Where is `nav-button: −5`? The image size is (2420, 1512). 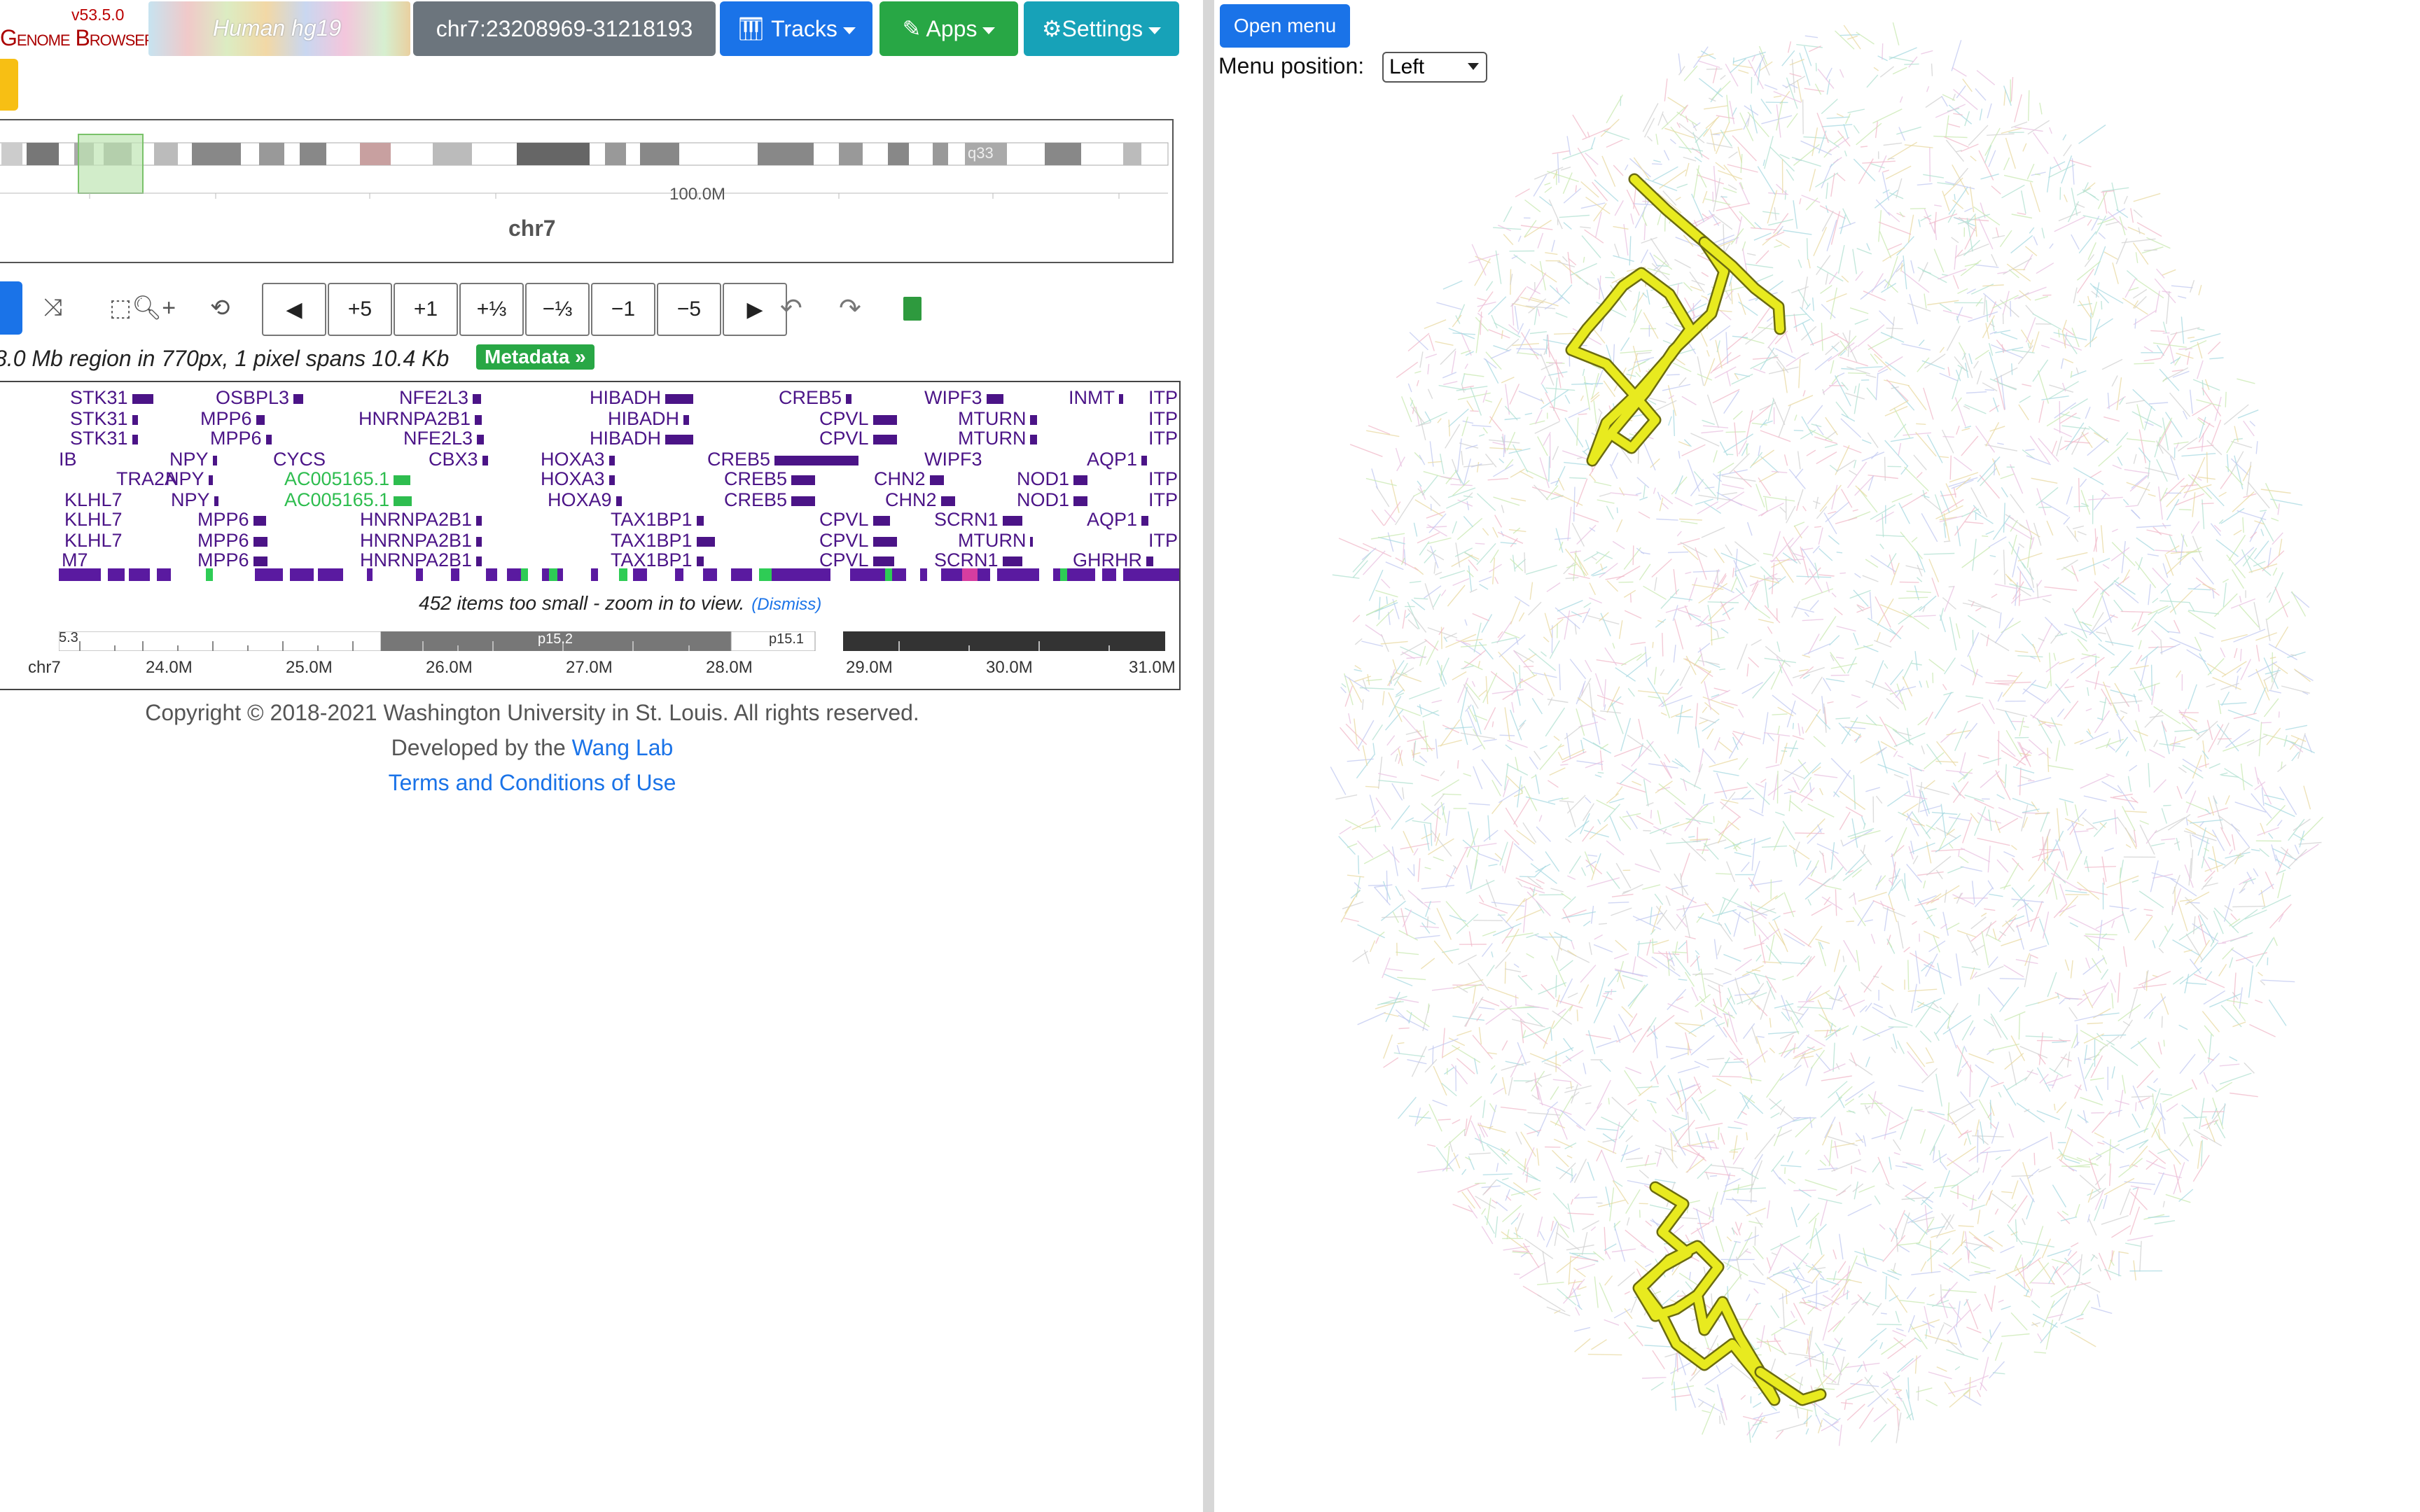 nav-button: −5 is located at coordinates (689, 309).